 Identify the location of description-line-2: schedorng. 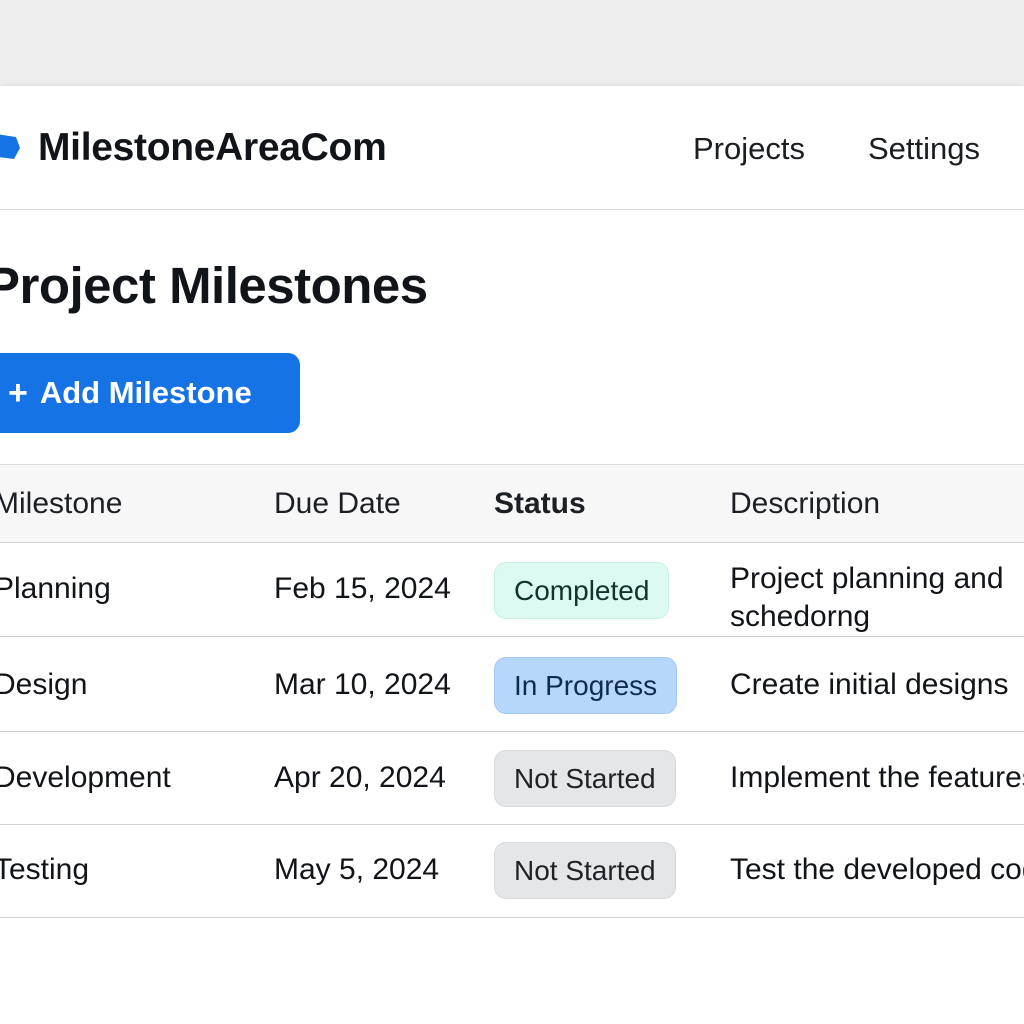
(800, 616).